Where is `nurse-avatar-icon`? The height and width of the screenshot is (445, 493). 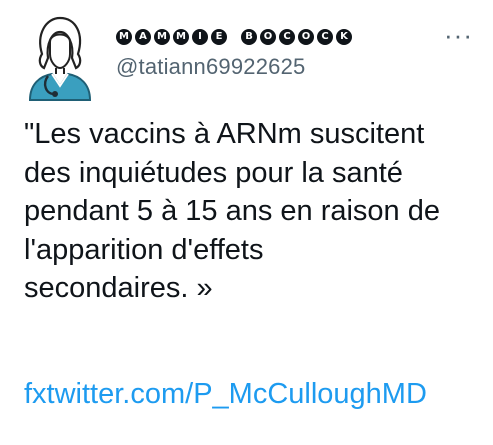
nurse-avatar-icon is located at coordinates (60, 58).